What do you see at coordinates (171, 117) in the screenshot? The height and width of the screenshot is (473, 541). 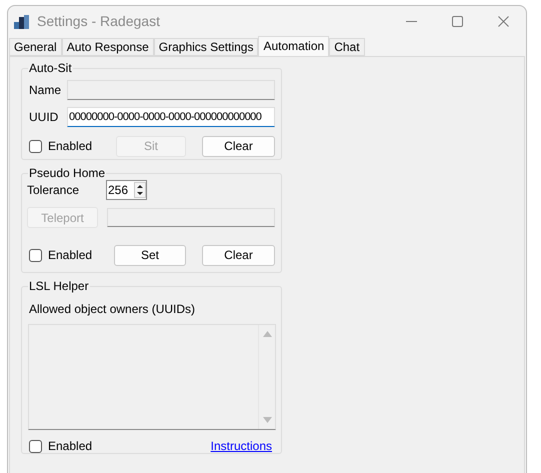 I see `uuid-field: 00000000-0000-0000-0000-000000000000` at bounding box center [171, 117].